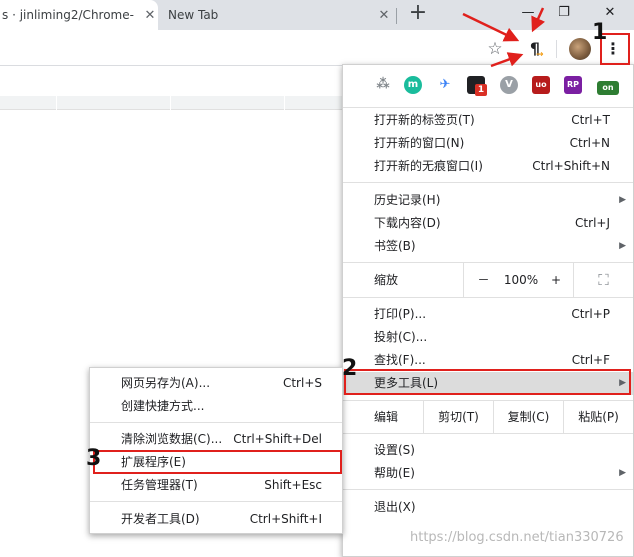 The width and height of the screenshot is (634, 557). I want to click on watermark: https://blog.csdn.net/tian330726, so click(517, 537).